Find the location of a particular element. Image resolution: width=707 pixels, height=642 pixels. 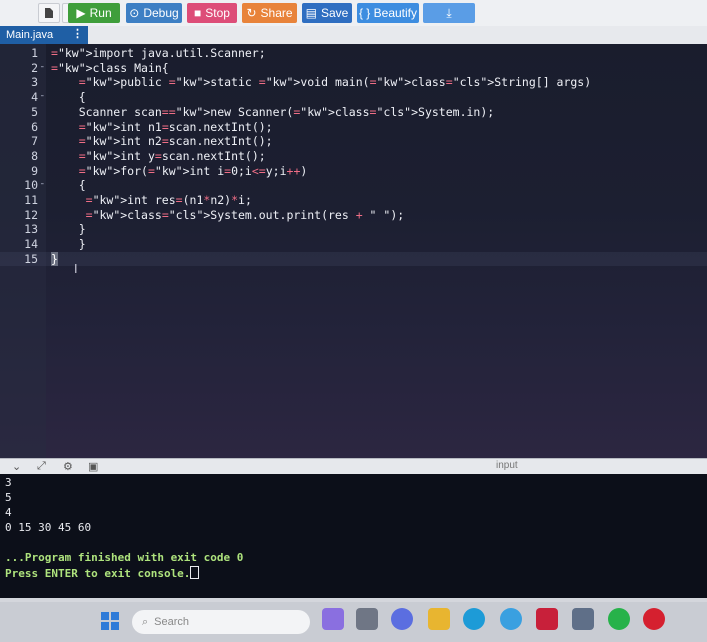

line-number: 3 is located at coordinates (34, 82).